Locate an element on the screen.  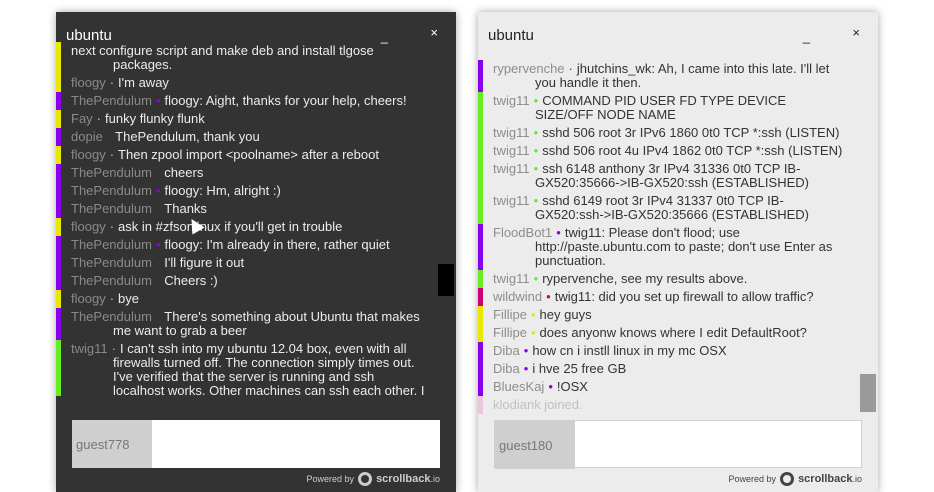
message-row: klodiank joined. is located at coordinates (668, 405).